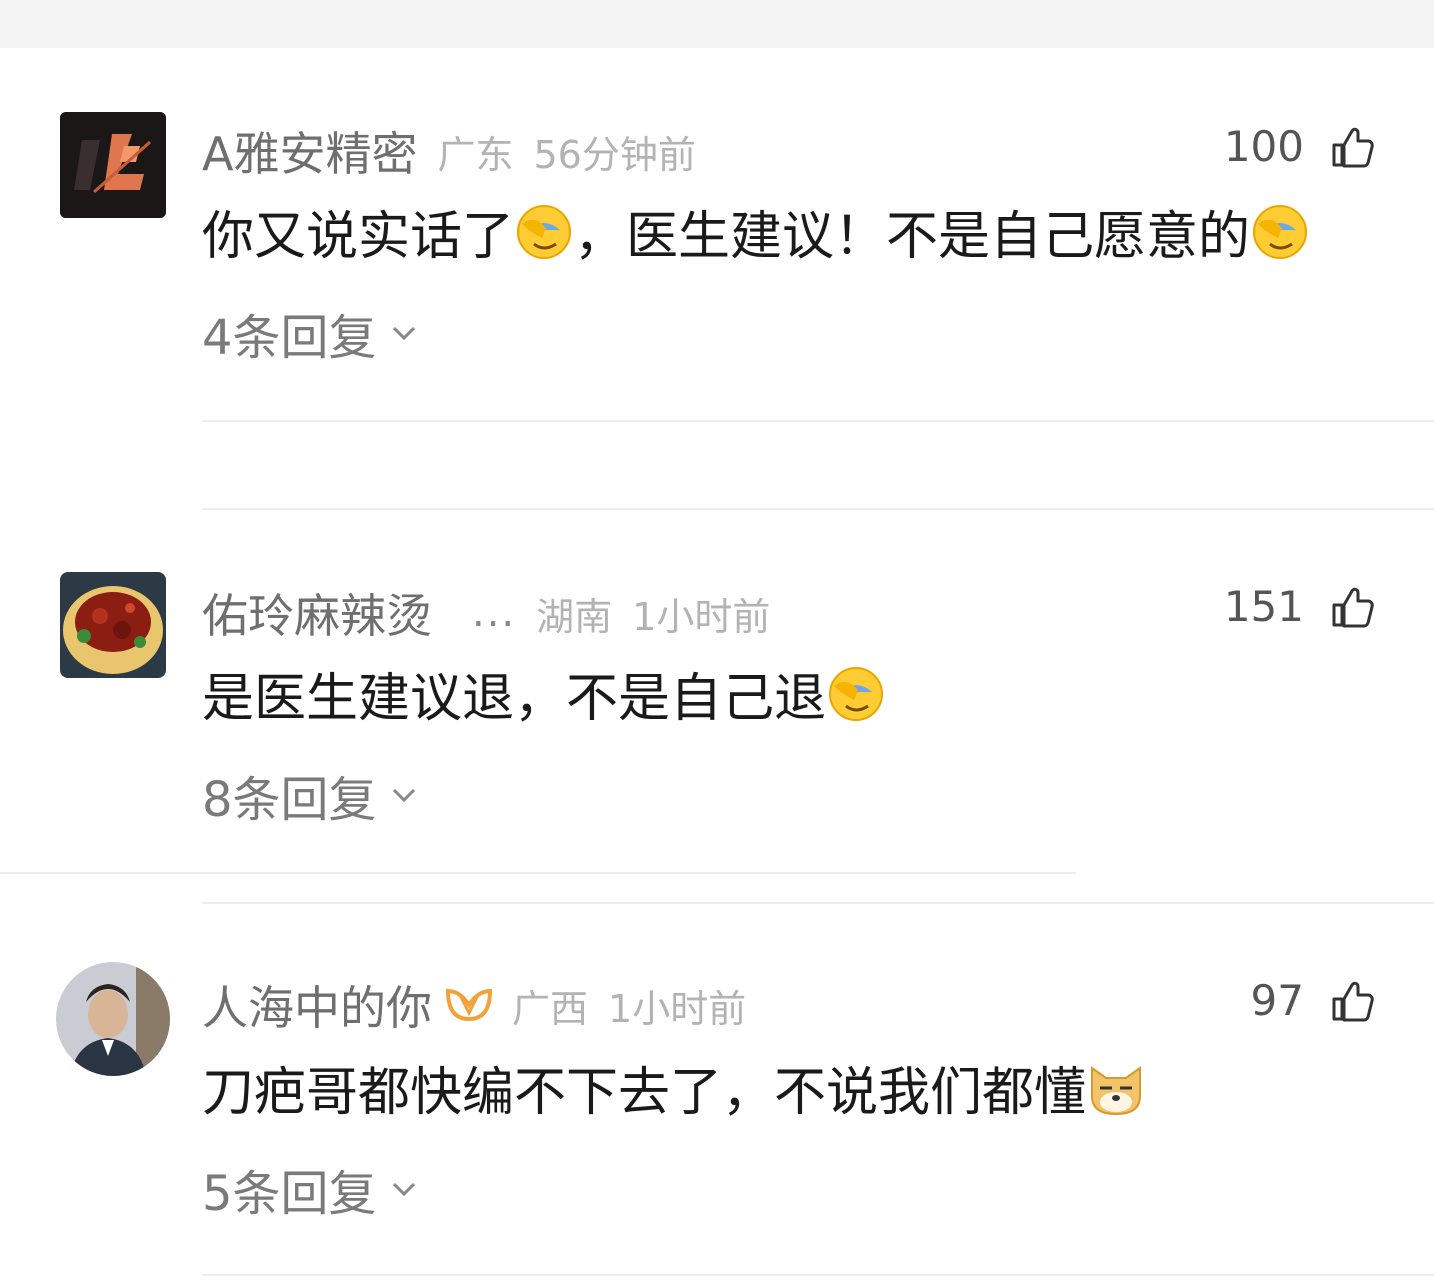 This screenshot has height=1280, width=1434. What do you see at coordinates (289, 800) in the screenshot?
I see `replies-label: 8条回复` at bounding box center [289, 800].